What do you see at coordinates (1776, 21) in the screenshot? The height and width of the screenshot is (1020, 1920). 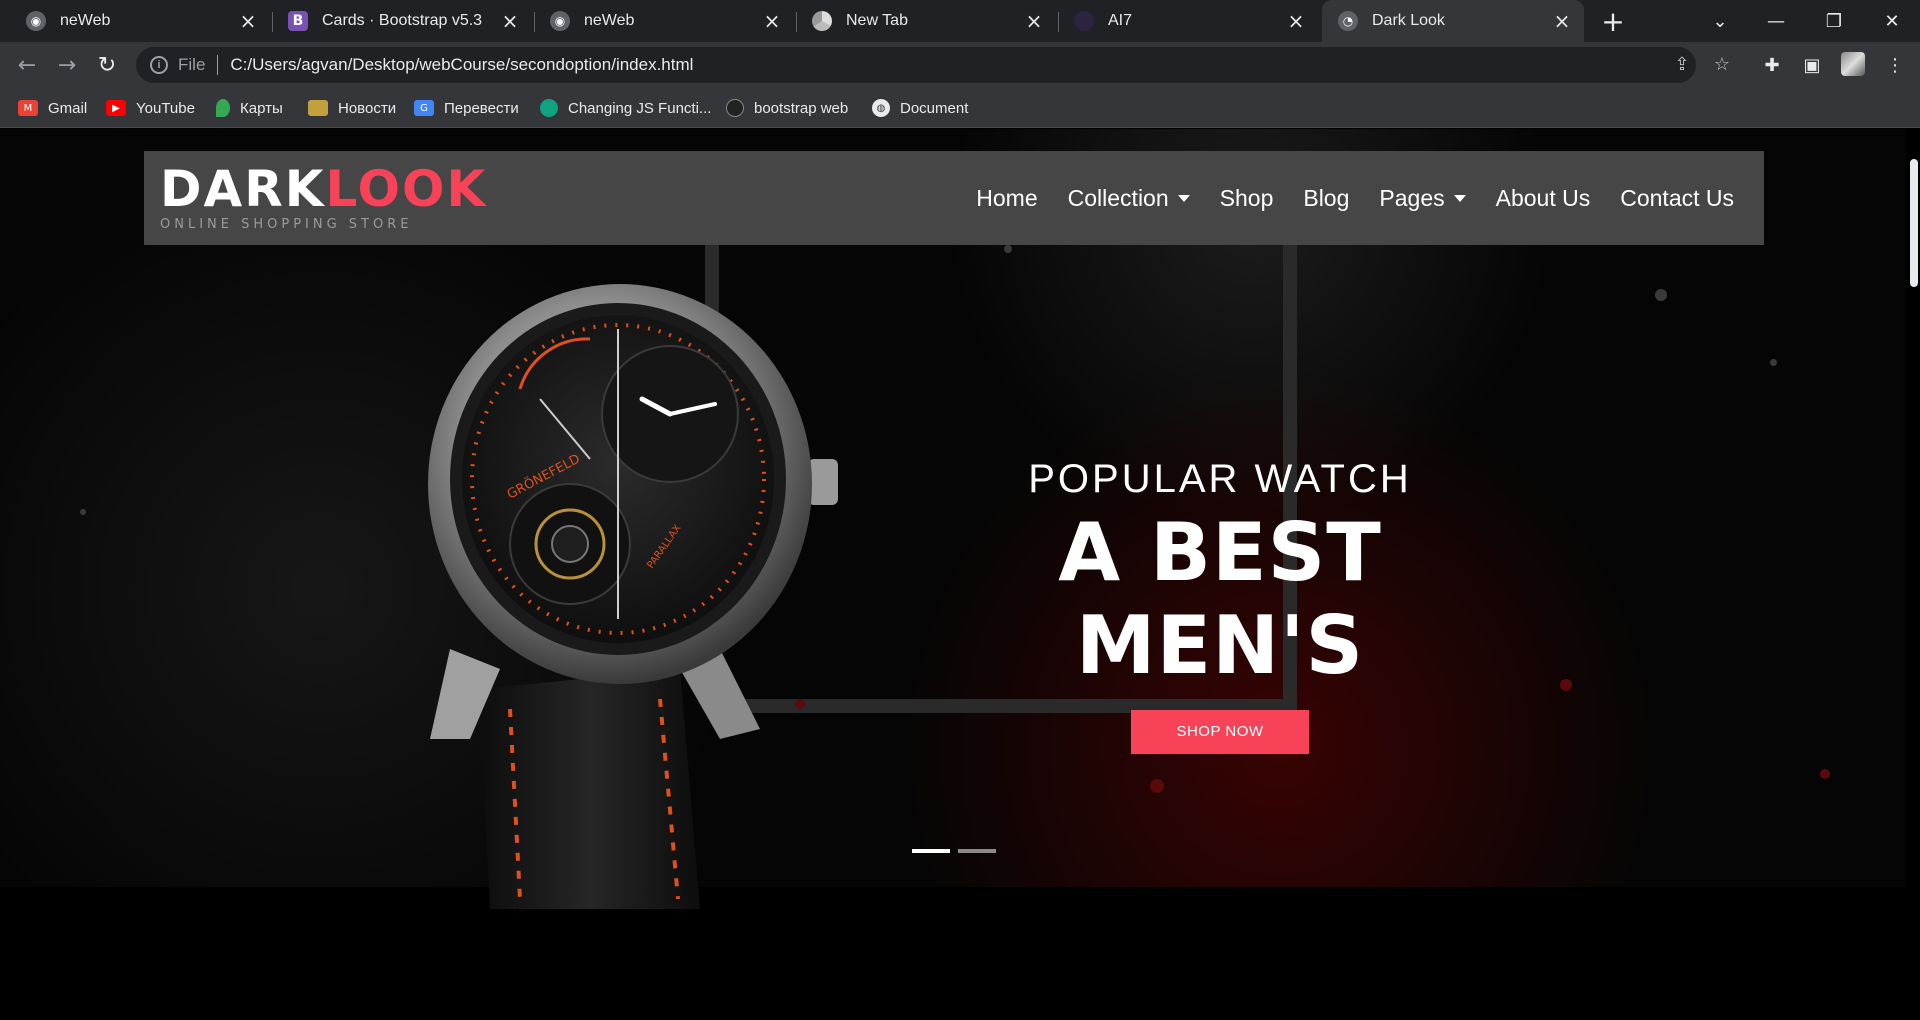 I see `minimize-icon: —` at bounding box center [1776, 21].